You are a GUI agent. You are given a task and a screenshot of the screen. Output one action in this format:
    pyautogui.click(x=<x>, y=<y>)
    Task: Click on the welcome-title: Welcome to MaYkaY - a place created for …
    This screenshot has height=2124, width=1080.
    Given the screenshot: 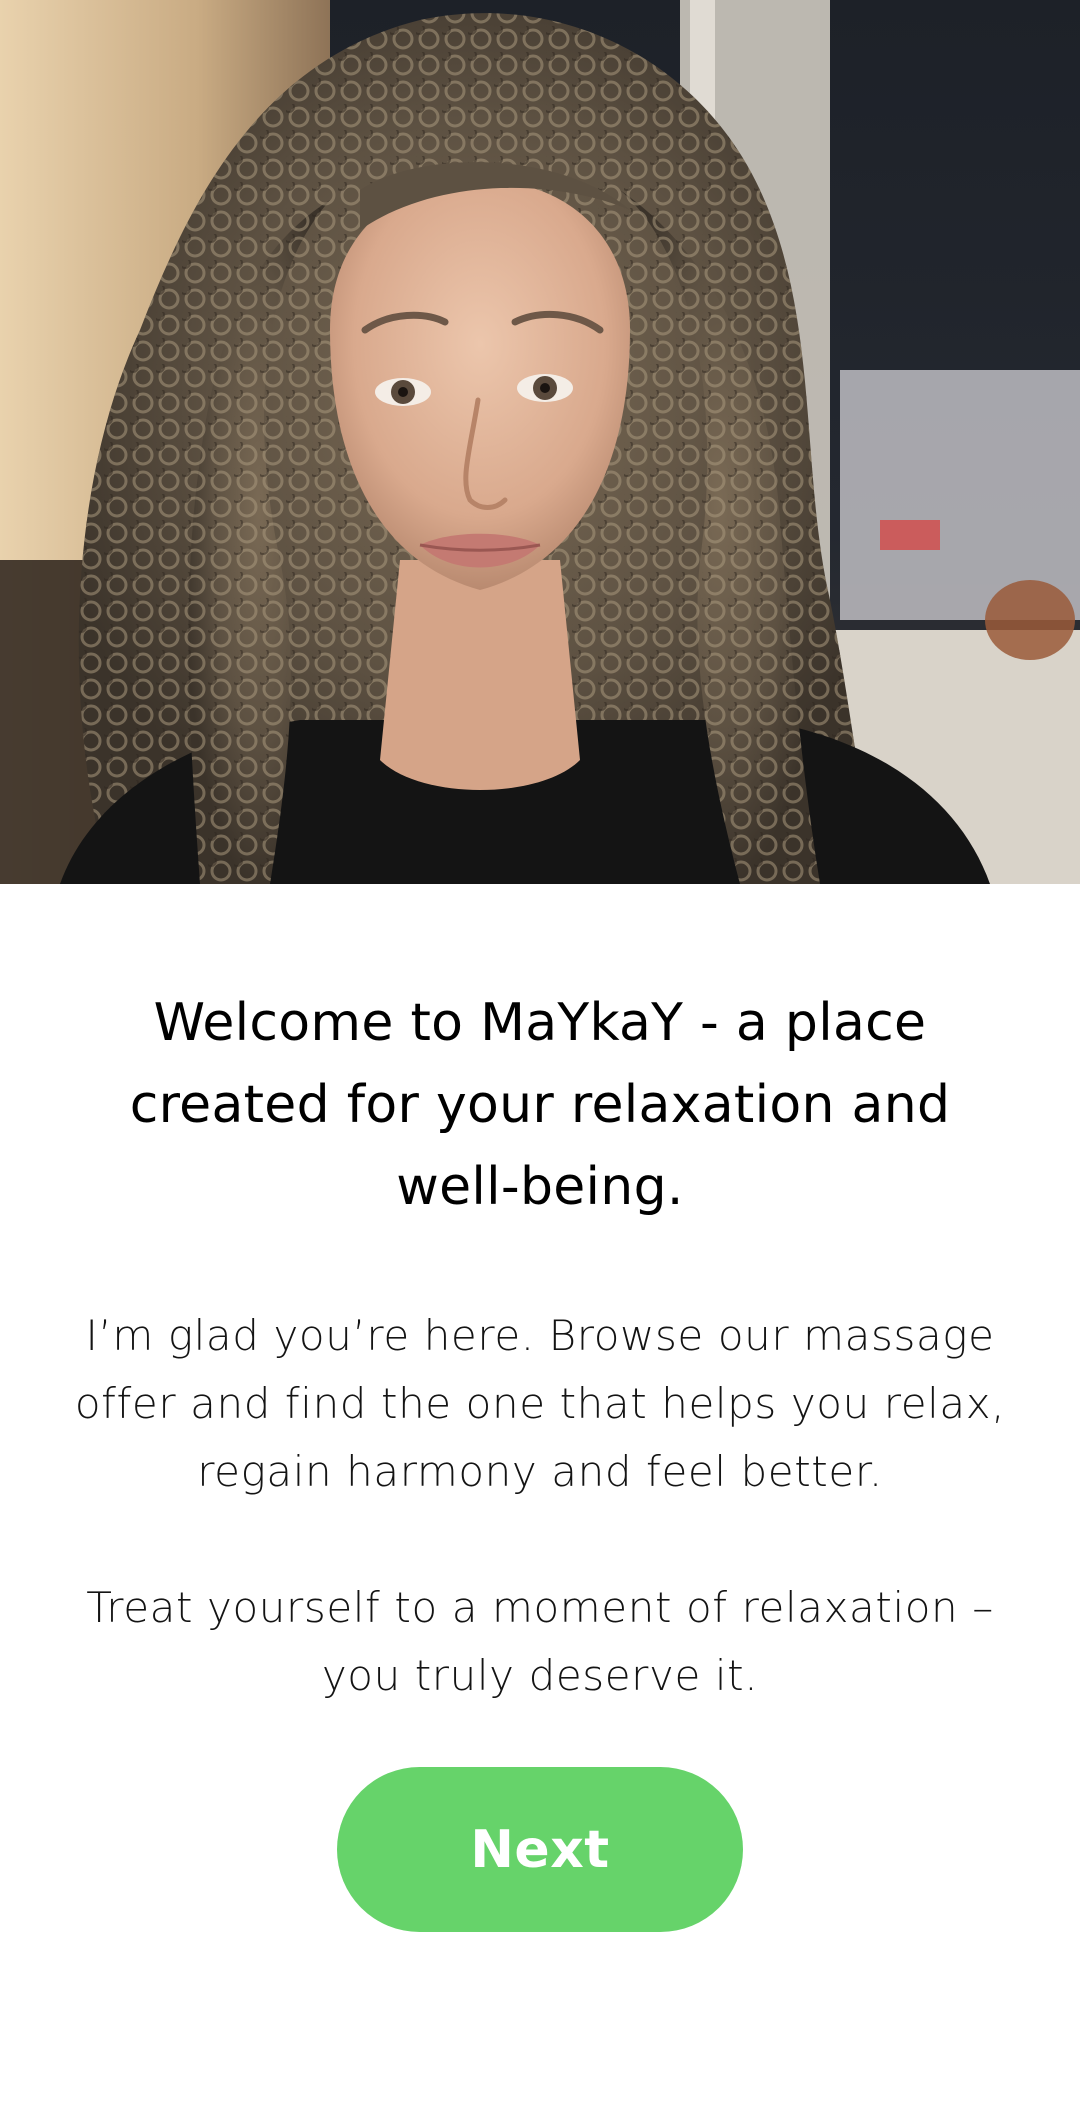 What is the action you would take?
    pyautogui.click(x=540, y=1105)
    